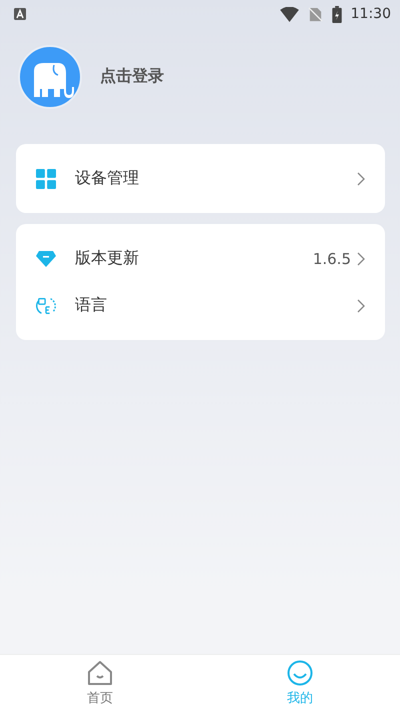 The image size is (400, 711). I want to click on diamond-icon, so click(46, 258).